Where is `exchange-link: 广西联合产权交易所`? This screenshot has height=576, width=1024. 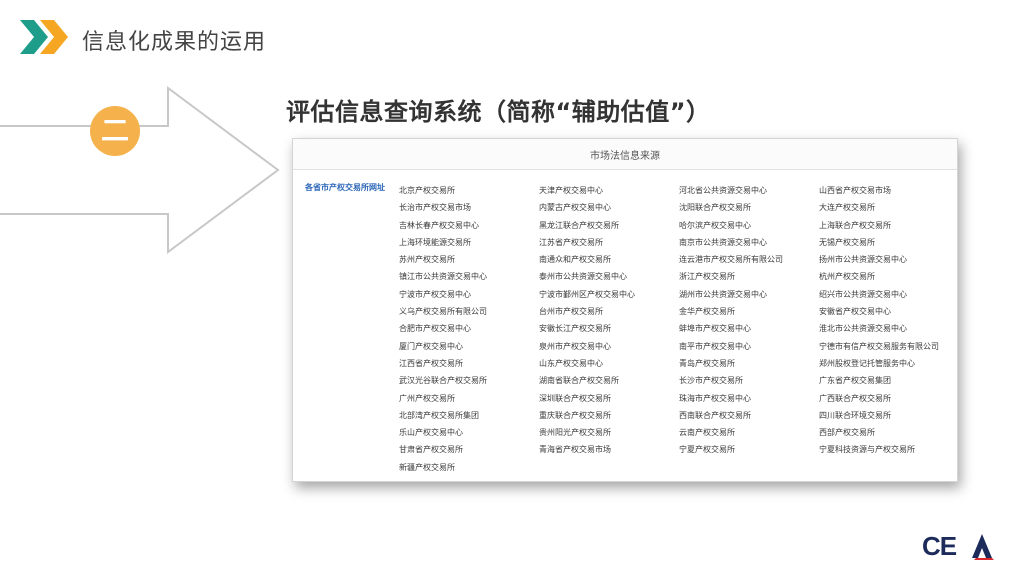 exchange-link: 广西联合产权交易所 is located at coordinates (888, 398).